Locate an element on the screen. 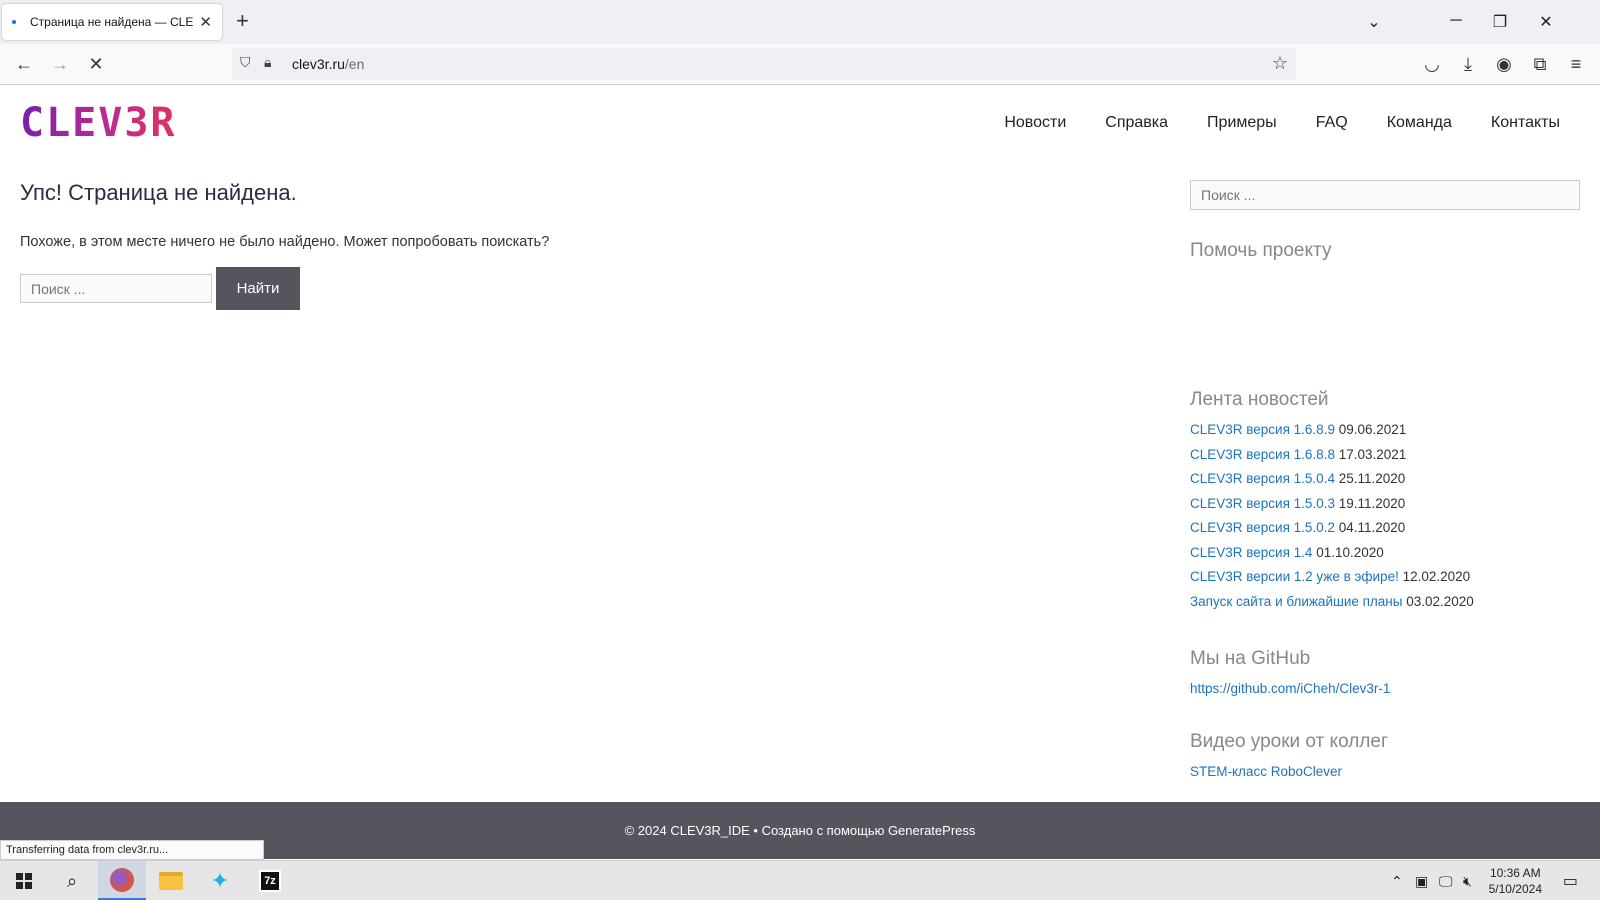 This screenshot has height=900, width=1600. search-icon: ⌕ is located at coordinates (72, 880).